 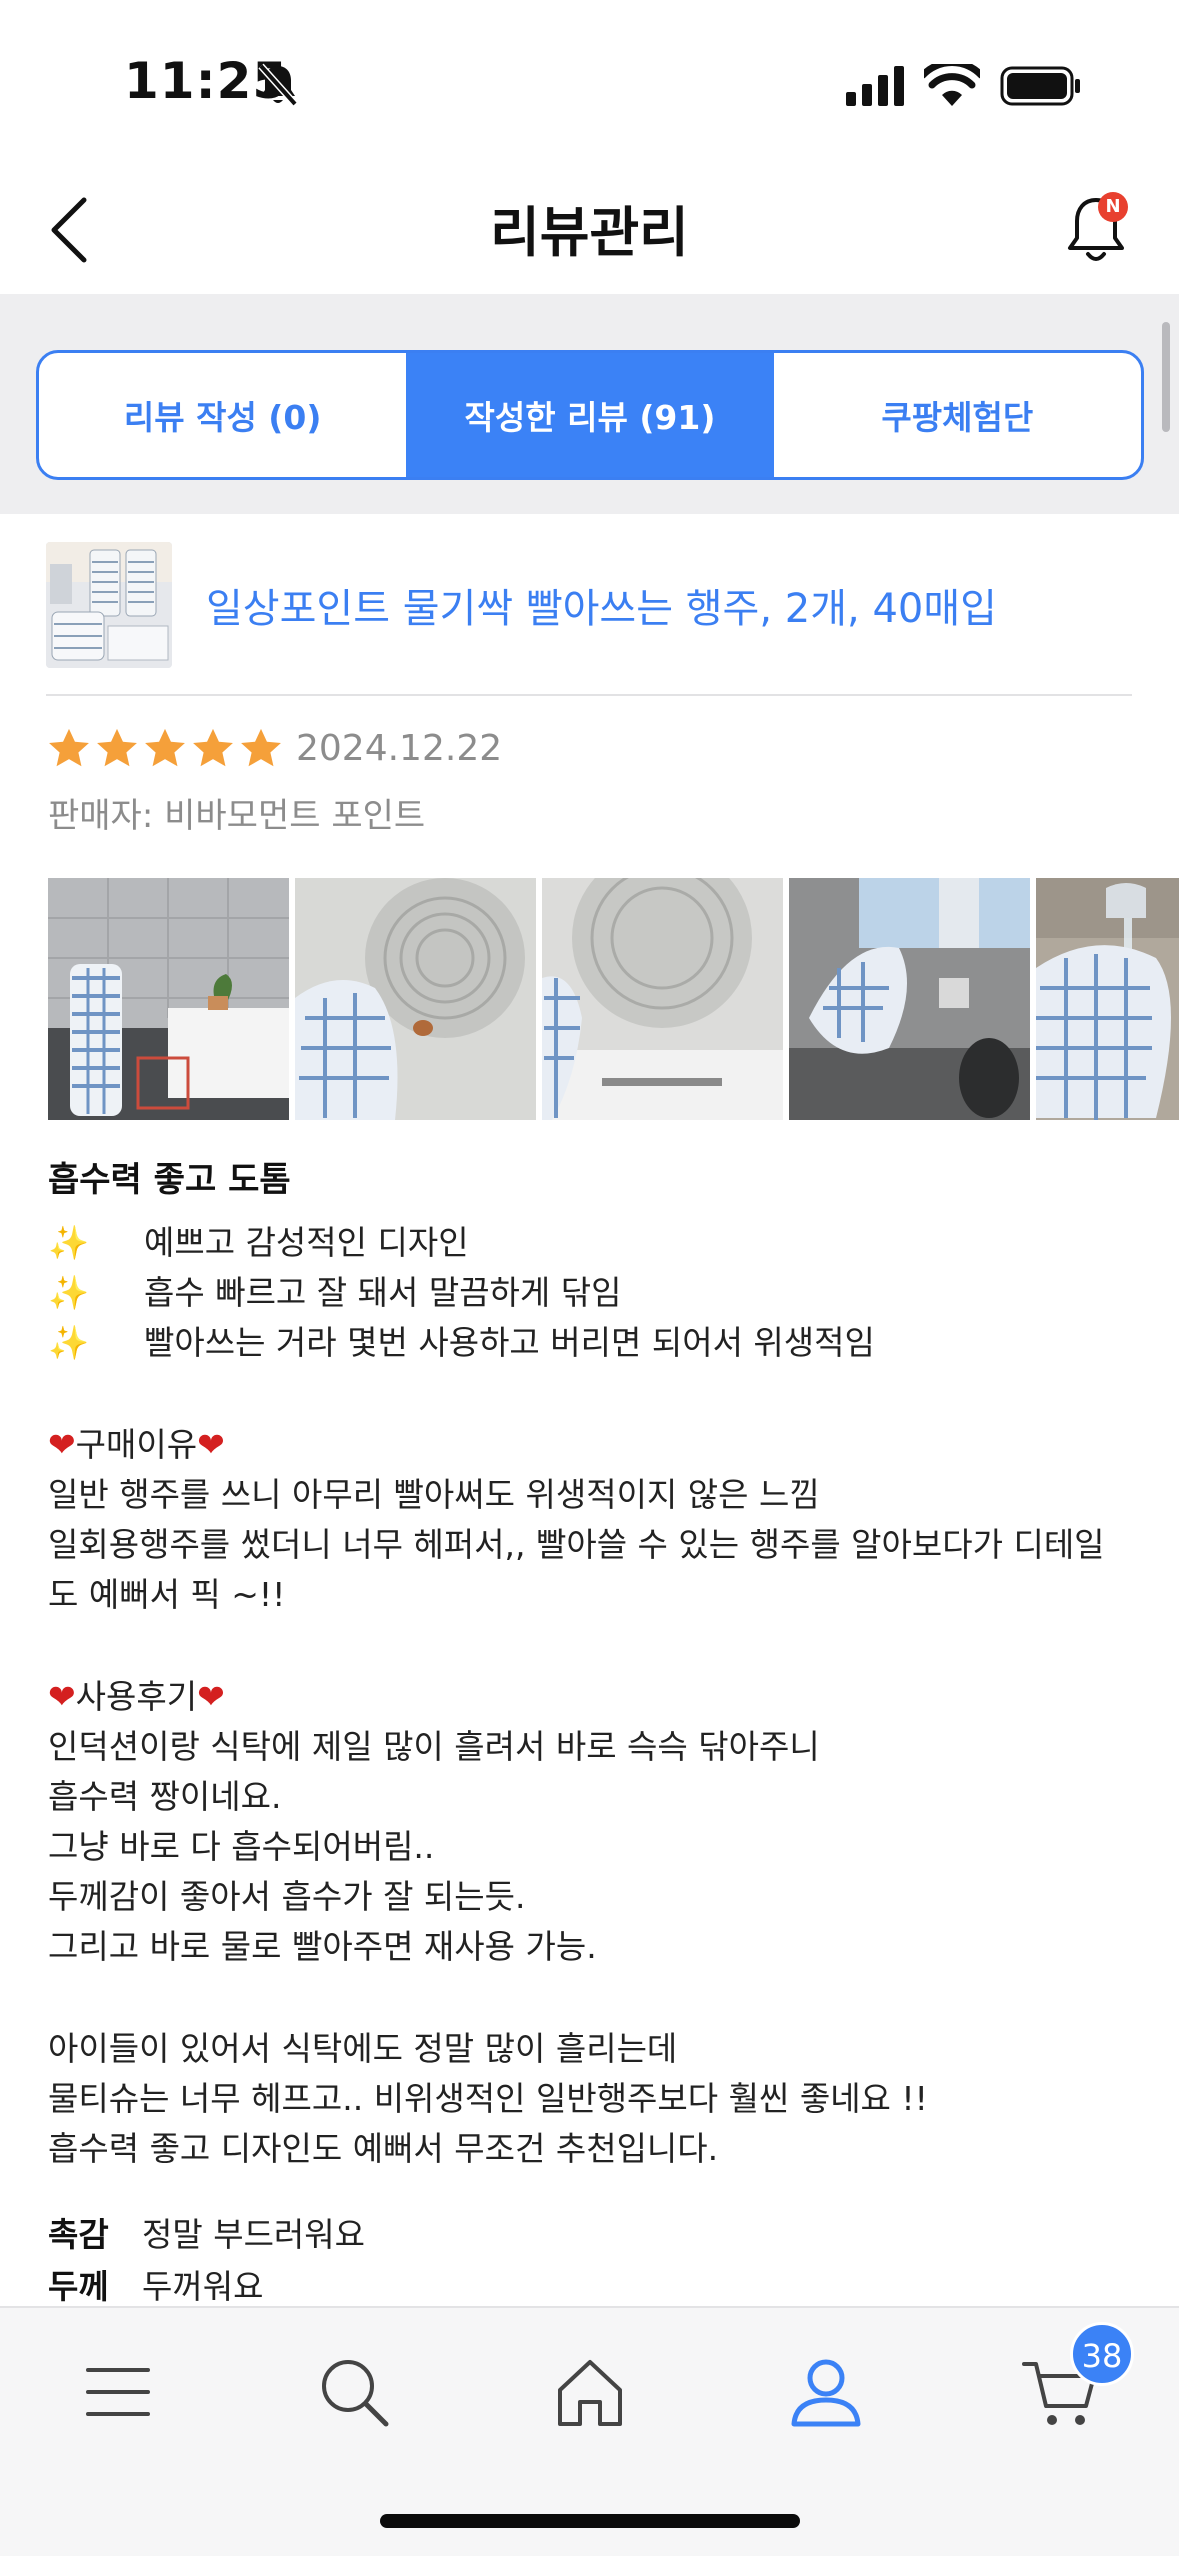 What do you see at coordinates (254, 2234) in the screenshot?
I see `attribute-value: 정말 부드러워요` at bounding box center [254, 2234].